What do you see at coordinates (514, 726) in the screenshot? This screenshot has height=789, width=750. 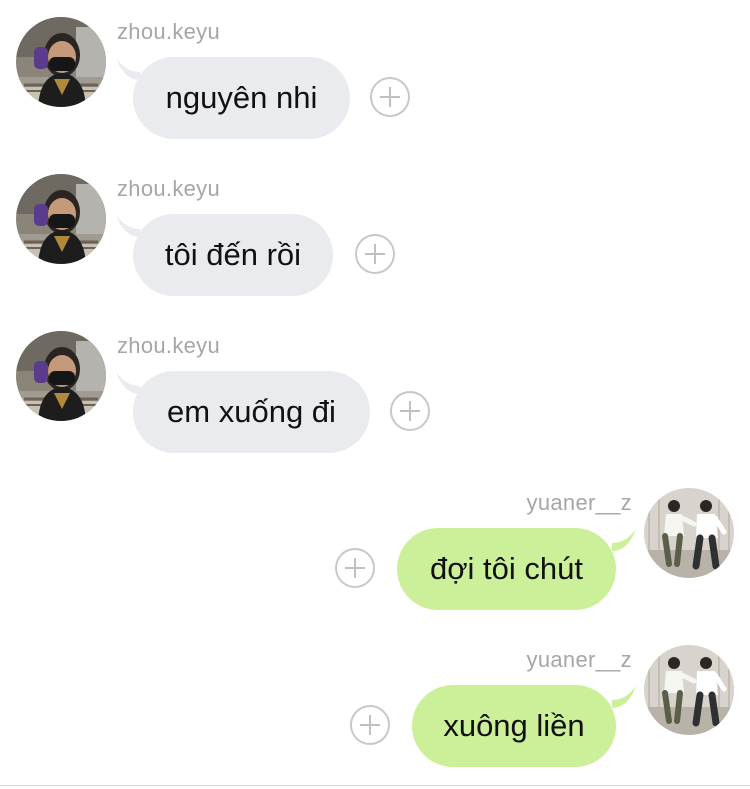 I see `message-bubble: xuông liền` at bounding box center [514, 726].